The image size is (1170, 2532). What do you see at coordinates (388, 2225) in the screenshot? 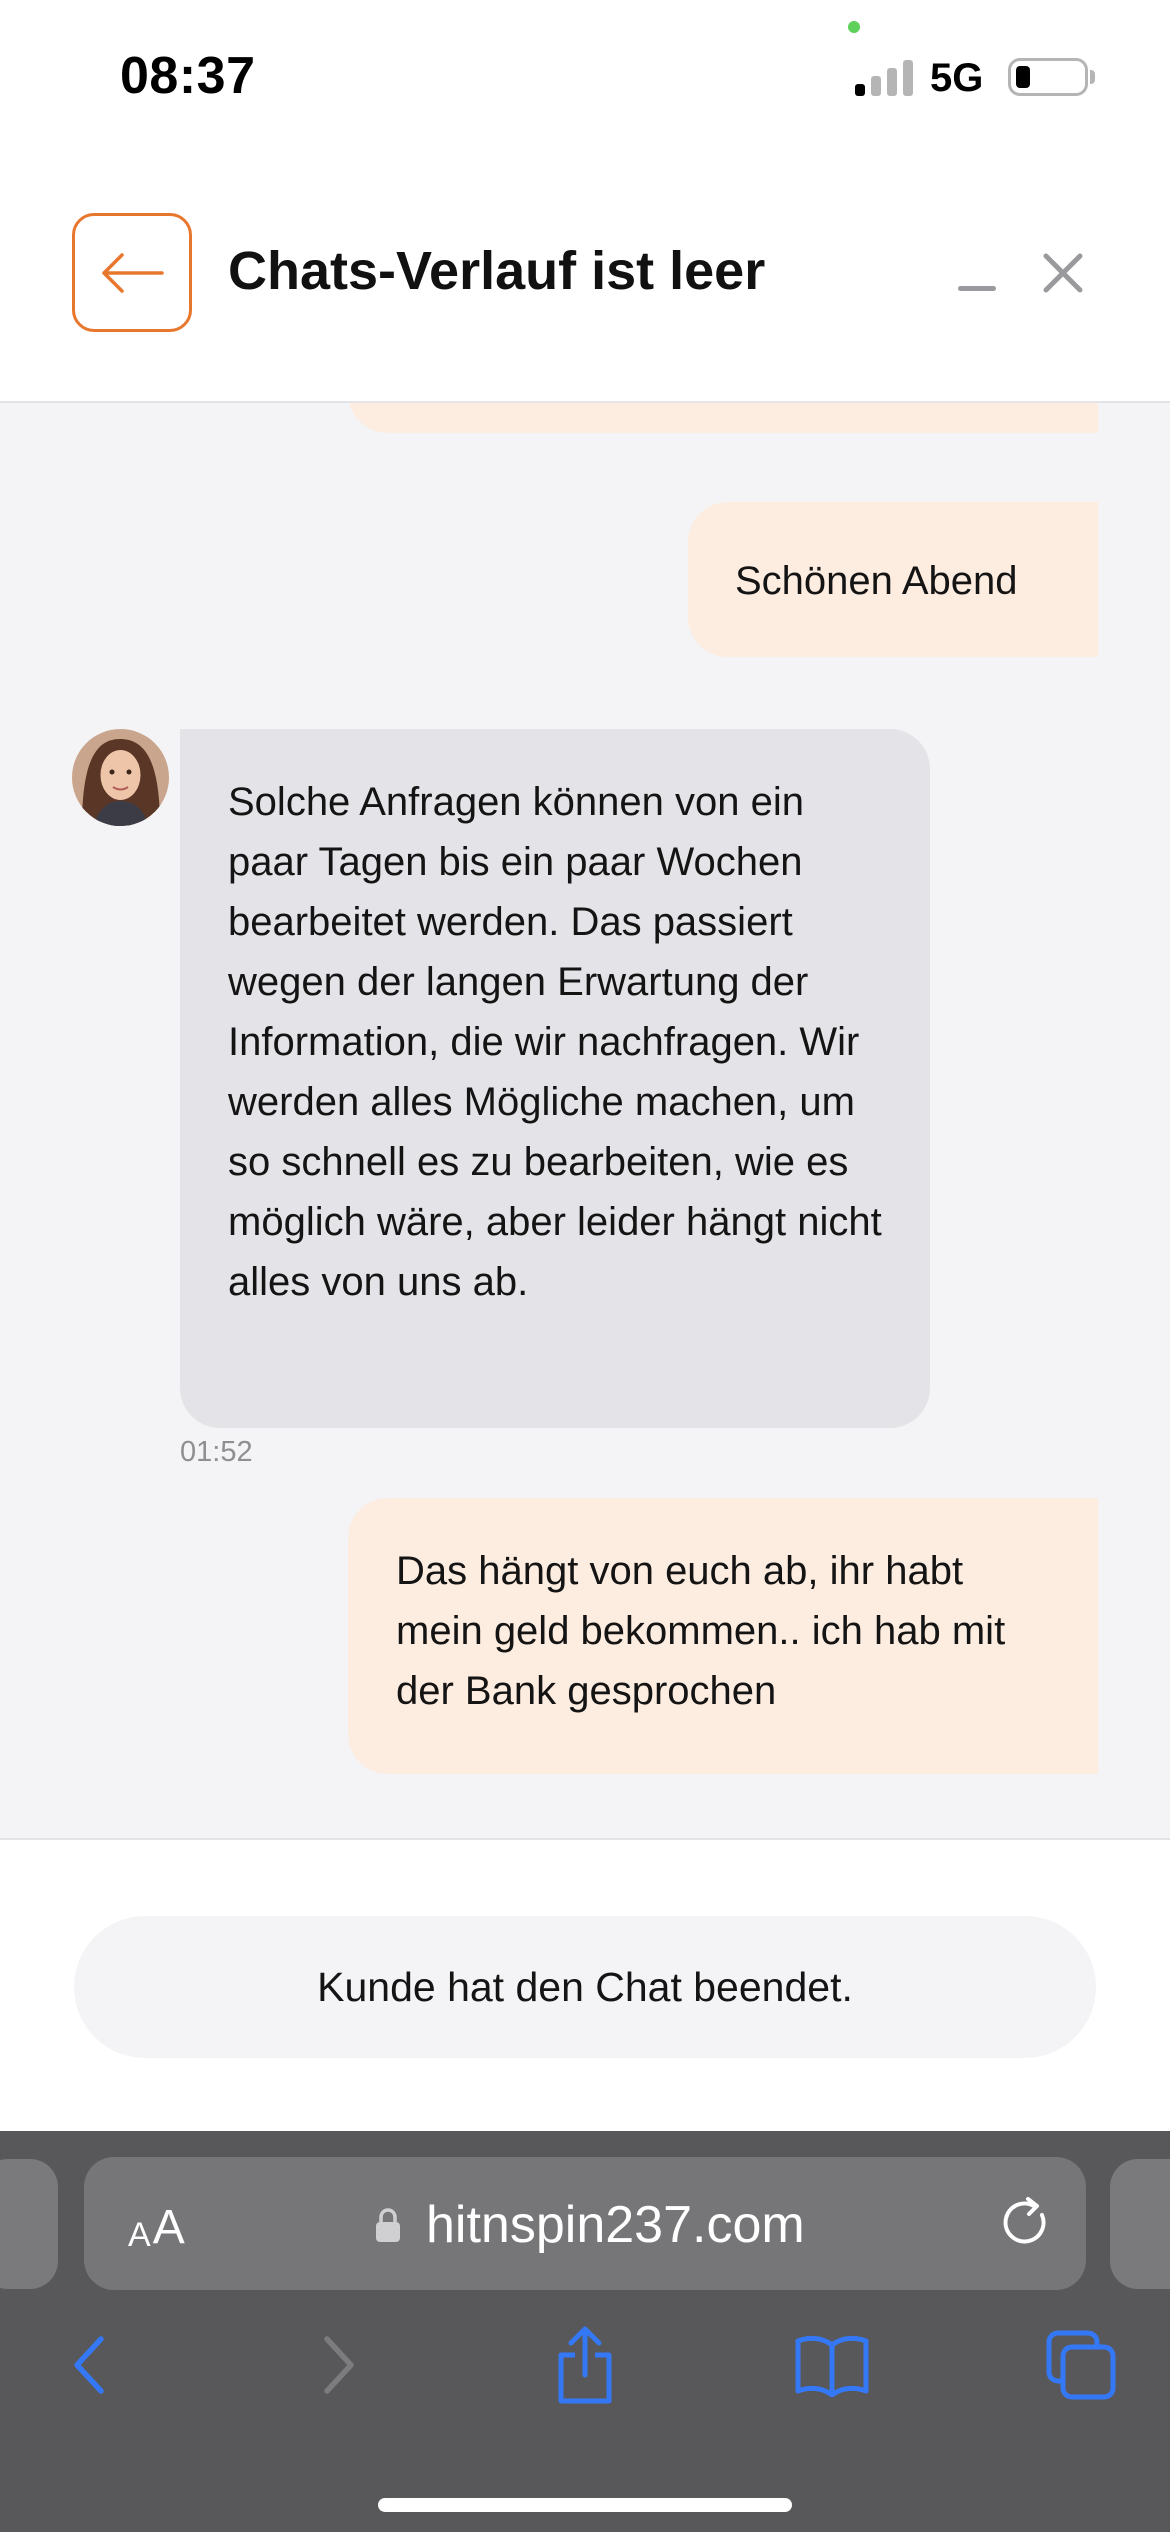
I see `lock-icon` at bounding box center [388, 2225].